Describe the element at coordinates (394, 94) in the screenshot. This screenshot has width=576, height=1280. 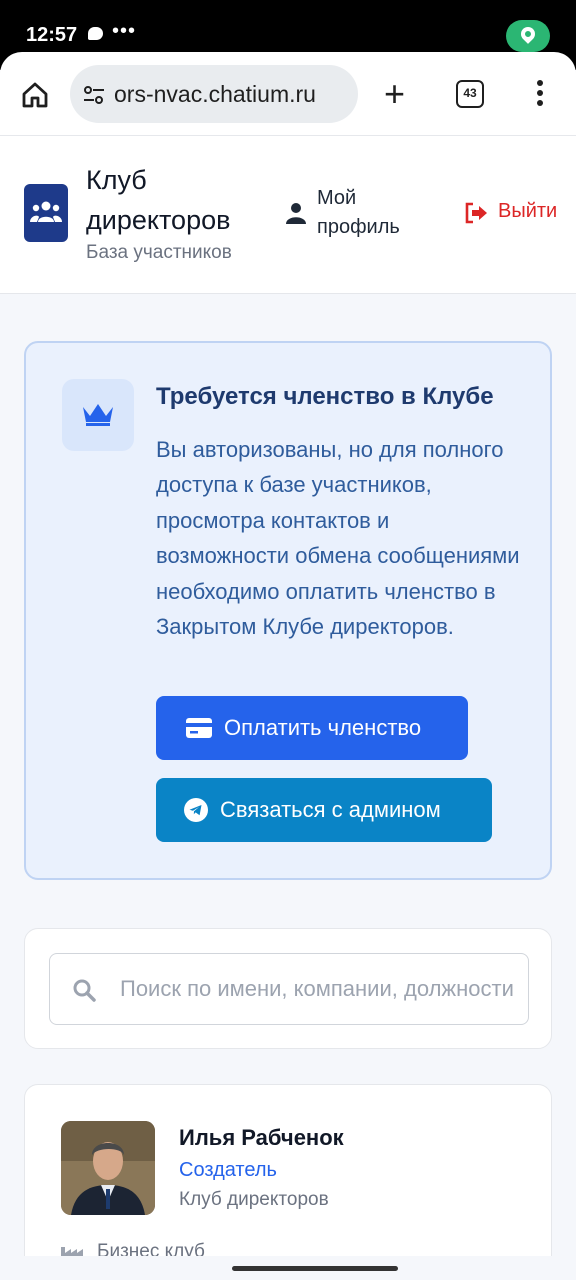
I see `new-tab-icon: +` at that location.